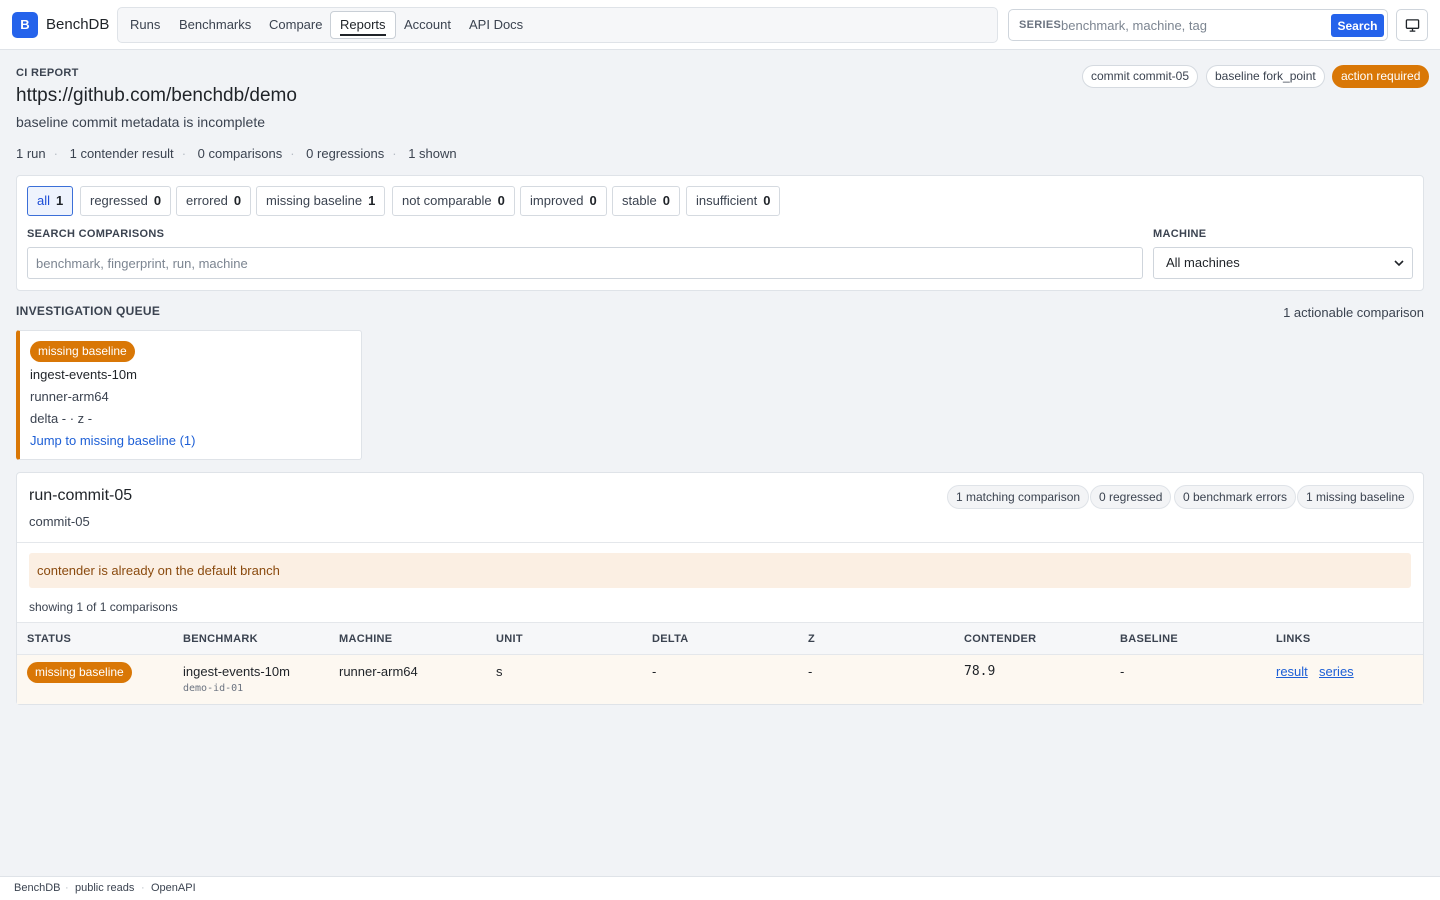  I want to click on stat-contender-results: 1 contender result, so click(121, 153).